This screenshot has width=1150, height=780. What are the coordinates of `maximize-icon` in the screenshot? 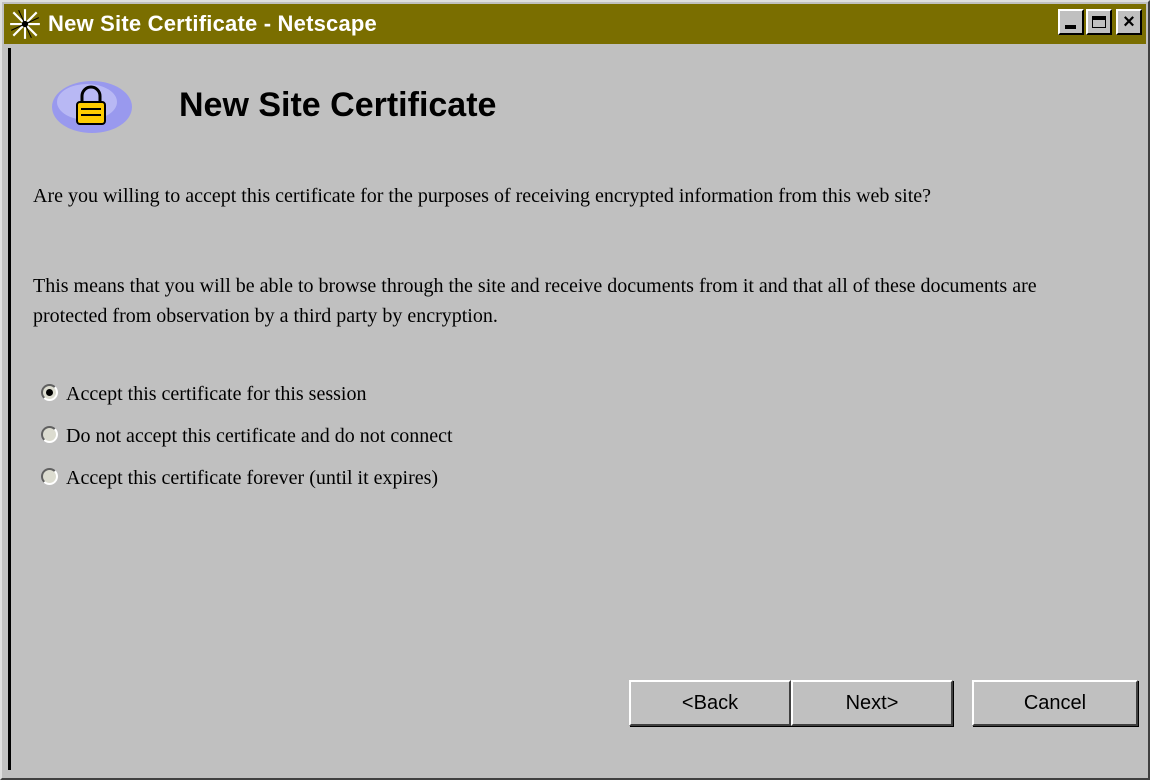 It's located at (1099, 22).